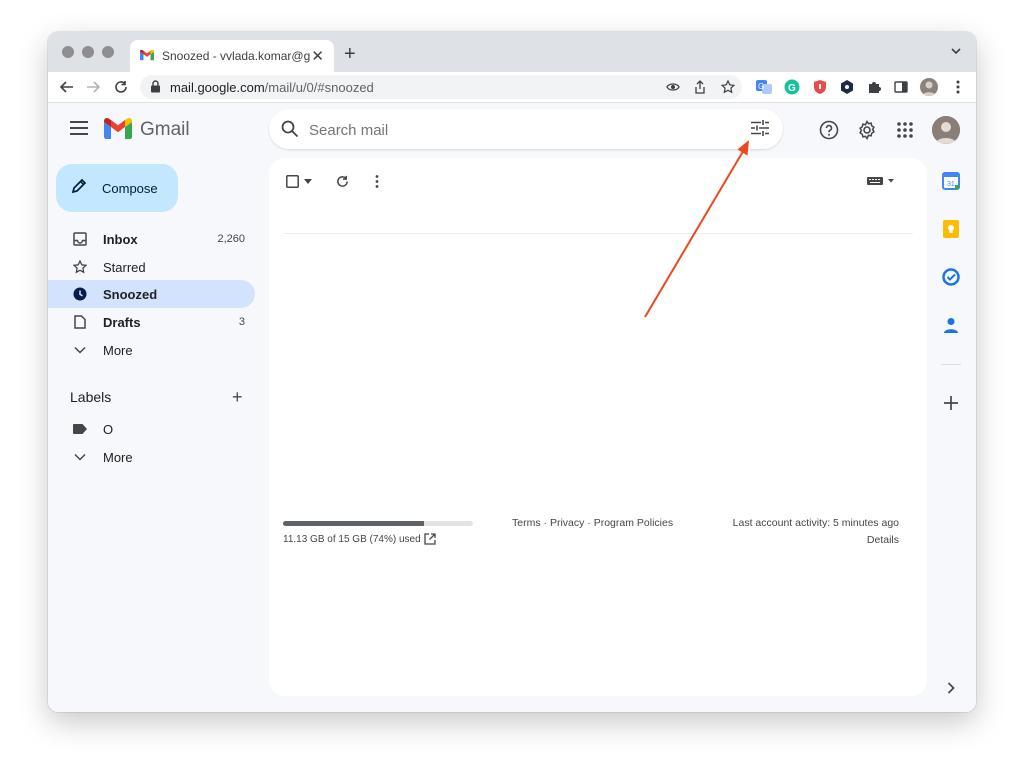  Describe the element at coordinates (881, 181) in the screenshot. I see `keyboard-input-tools-icon` at that location.